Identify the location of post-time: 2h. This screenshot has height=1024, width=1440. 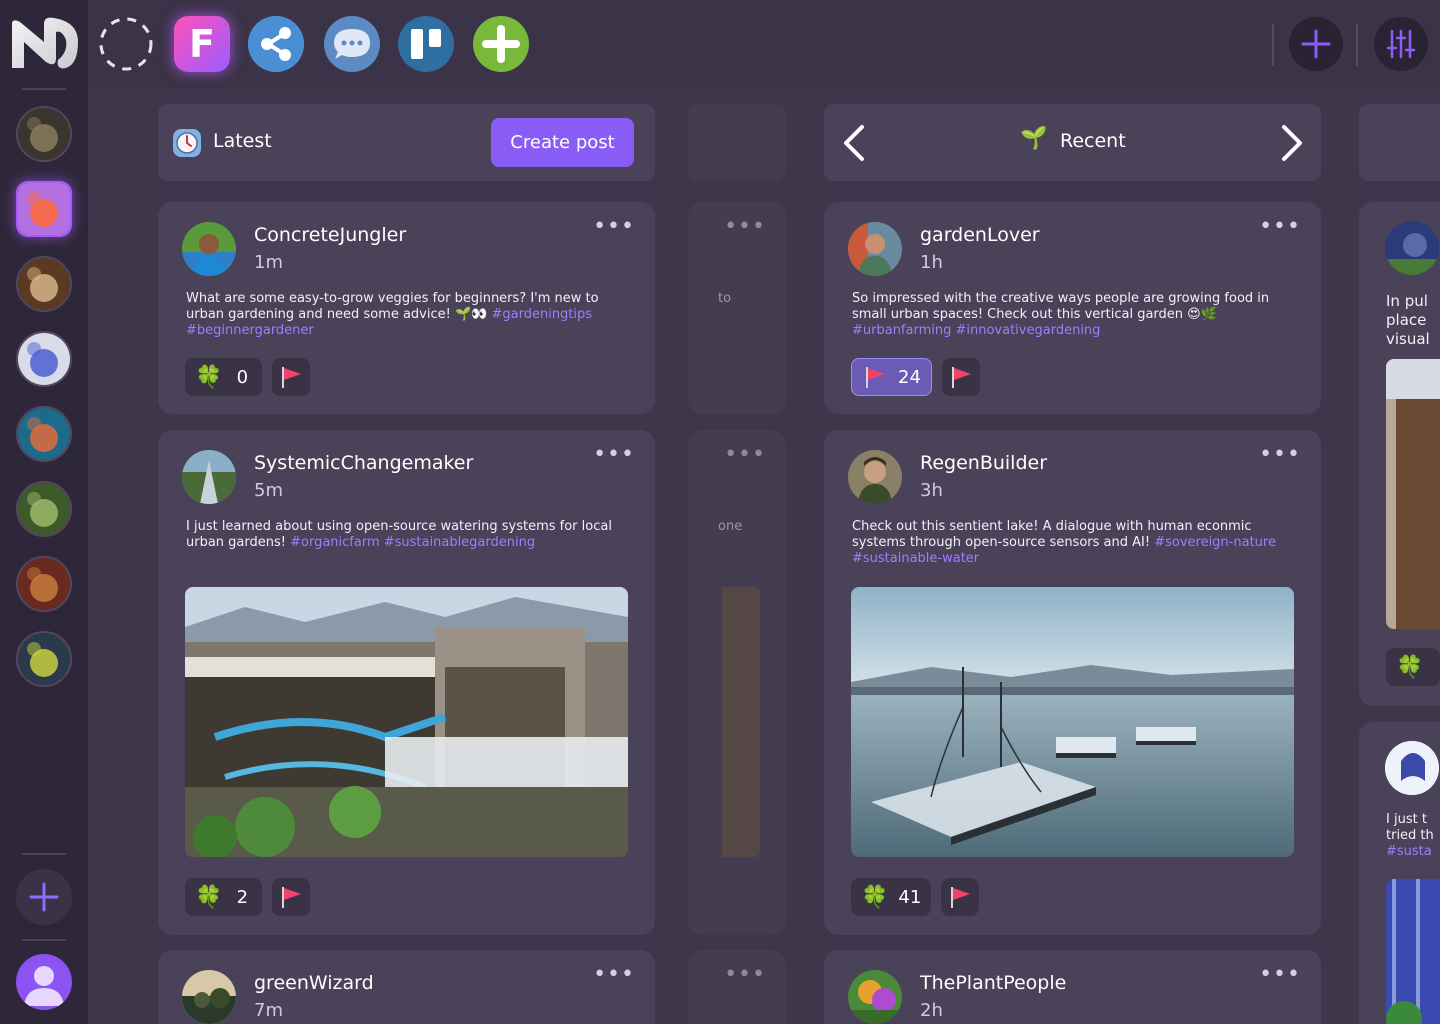
(931, 1010).